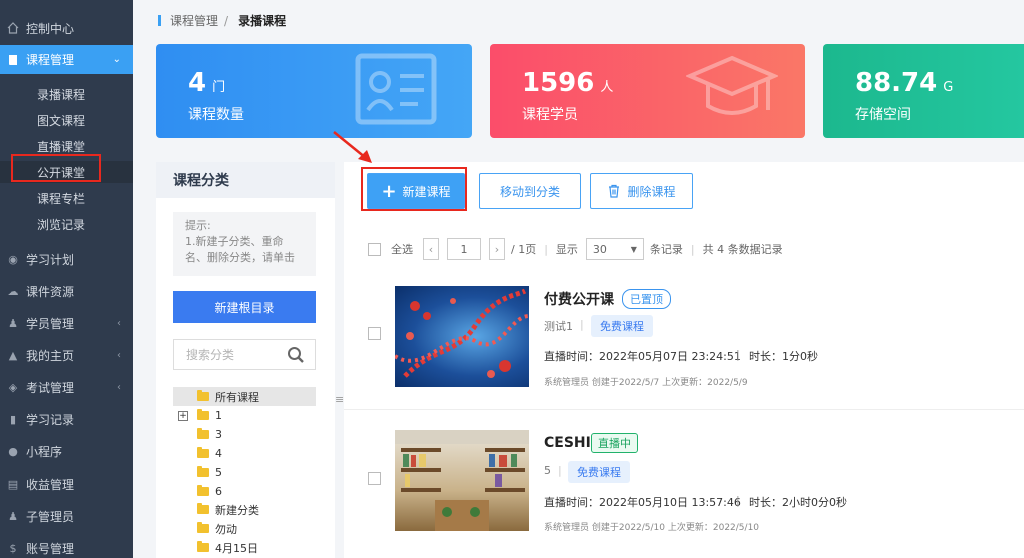 This screenshot has width=1024, height=558. Describe the element at coordinates (402, 249) in the screenshot. I see `select-all-label: 全选` at that location.